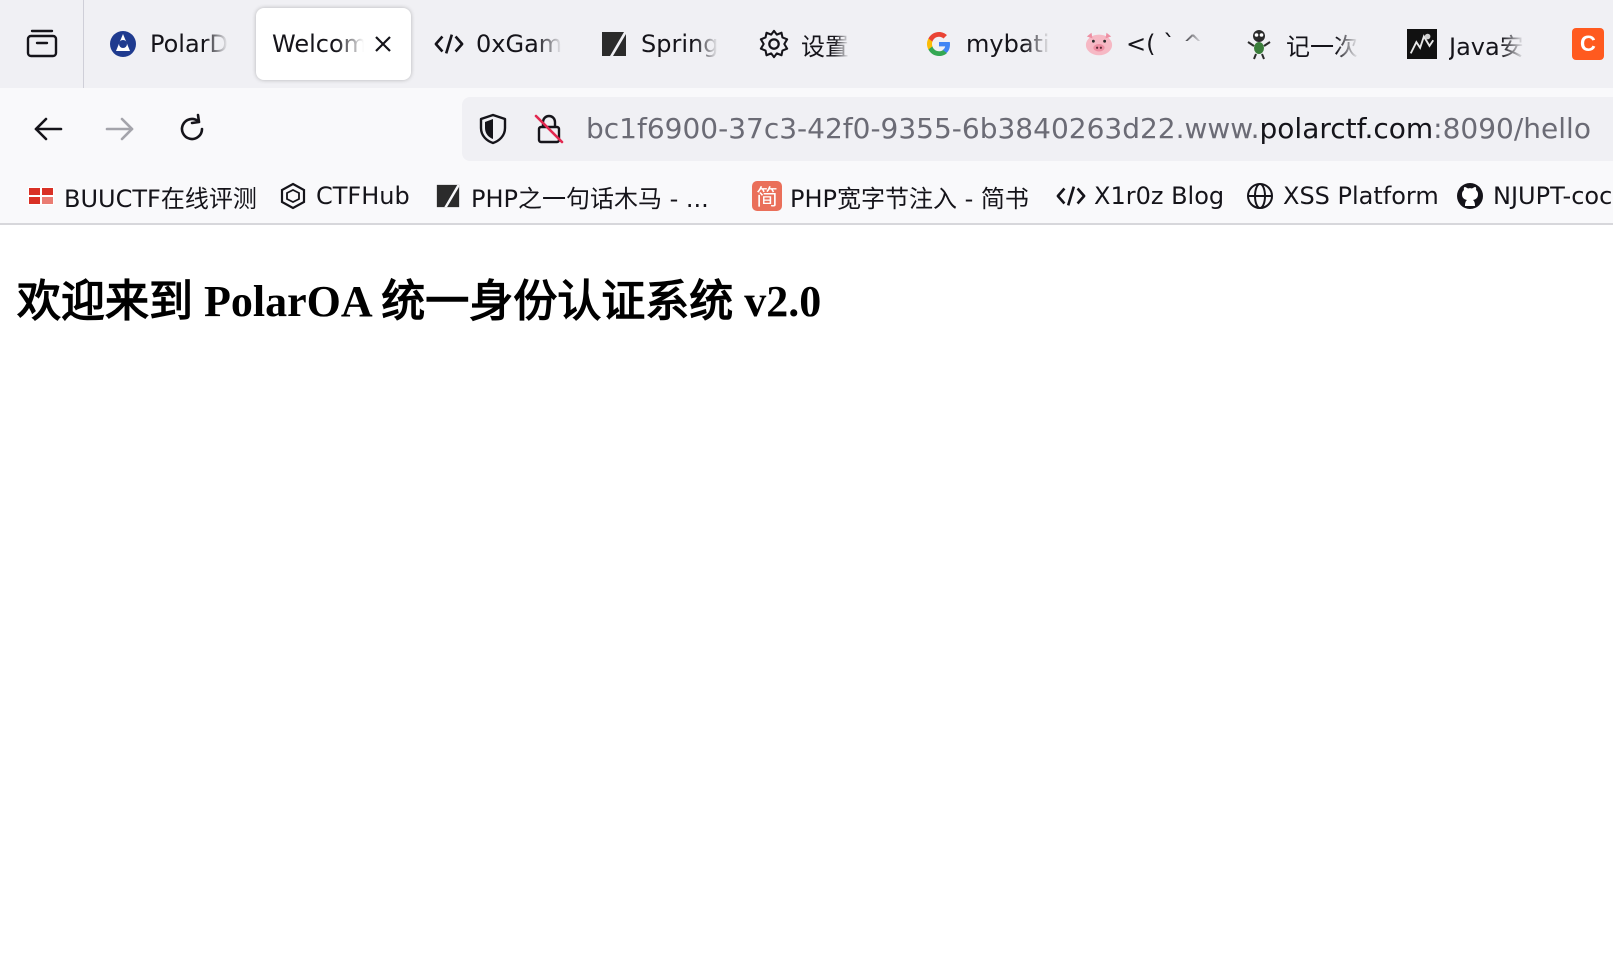 This screenshot has width=1613, height=959. I want to click on jianshu-glyph: 简, so click(766, 198).